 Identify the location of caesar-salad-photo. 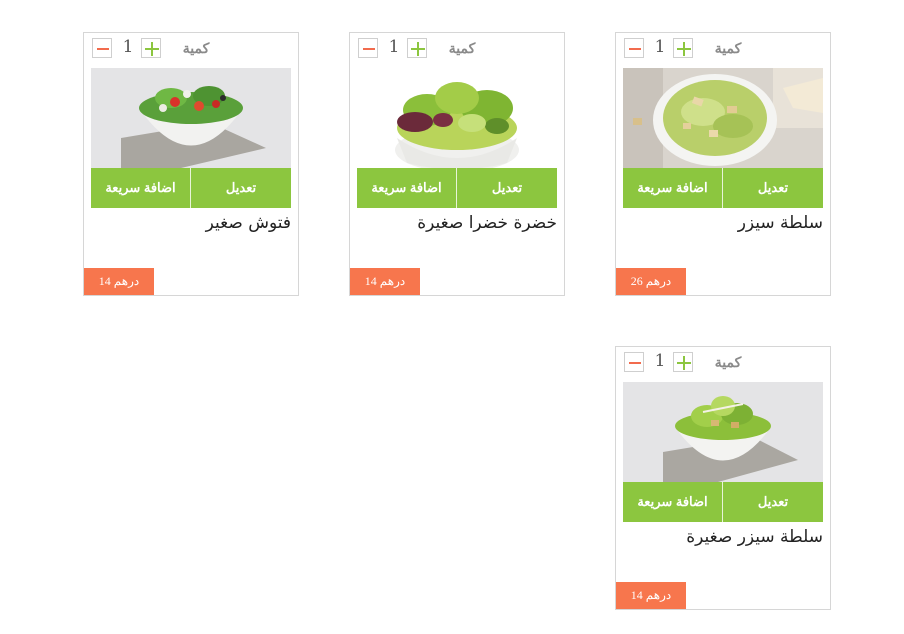
(723, 118).